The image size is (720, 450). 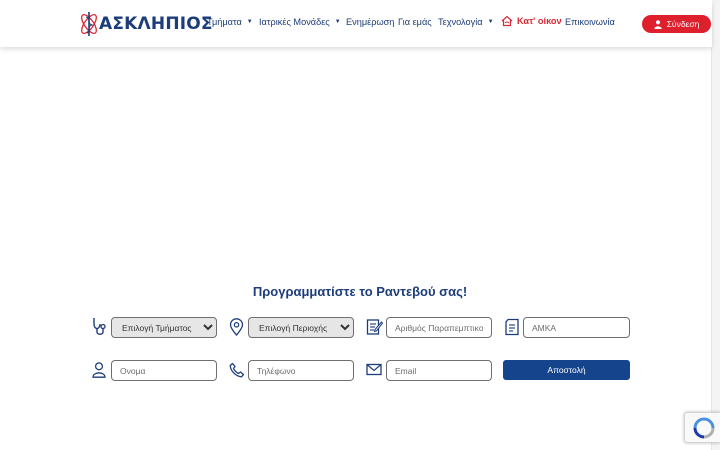 I want to click on recaptcha-badge, so click(x=702, y=427).